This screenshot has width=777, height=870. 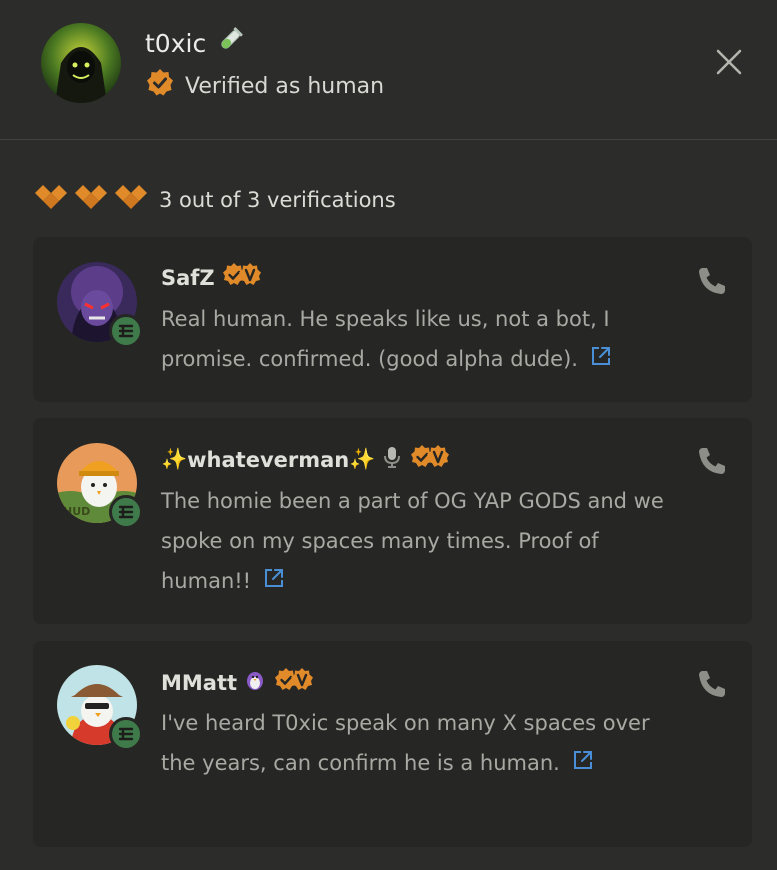 I want to click on test-tube-icon, so click(x=230, y=43).